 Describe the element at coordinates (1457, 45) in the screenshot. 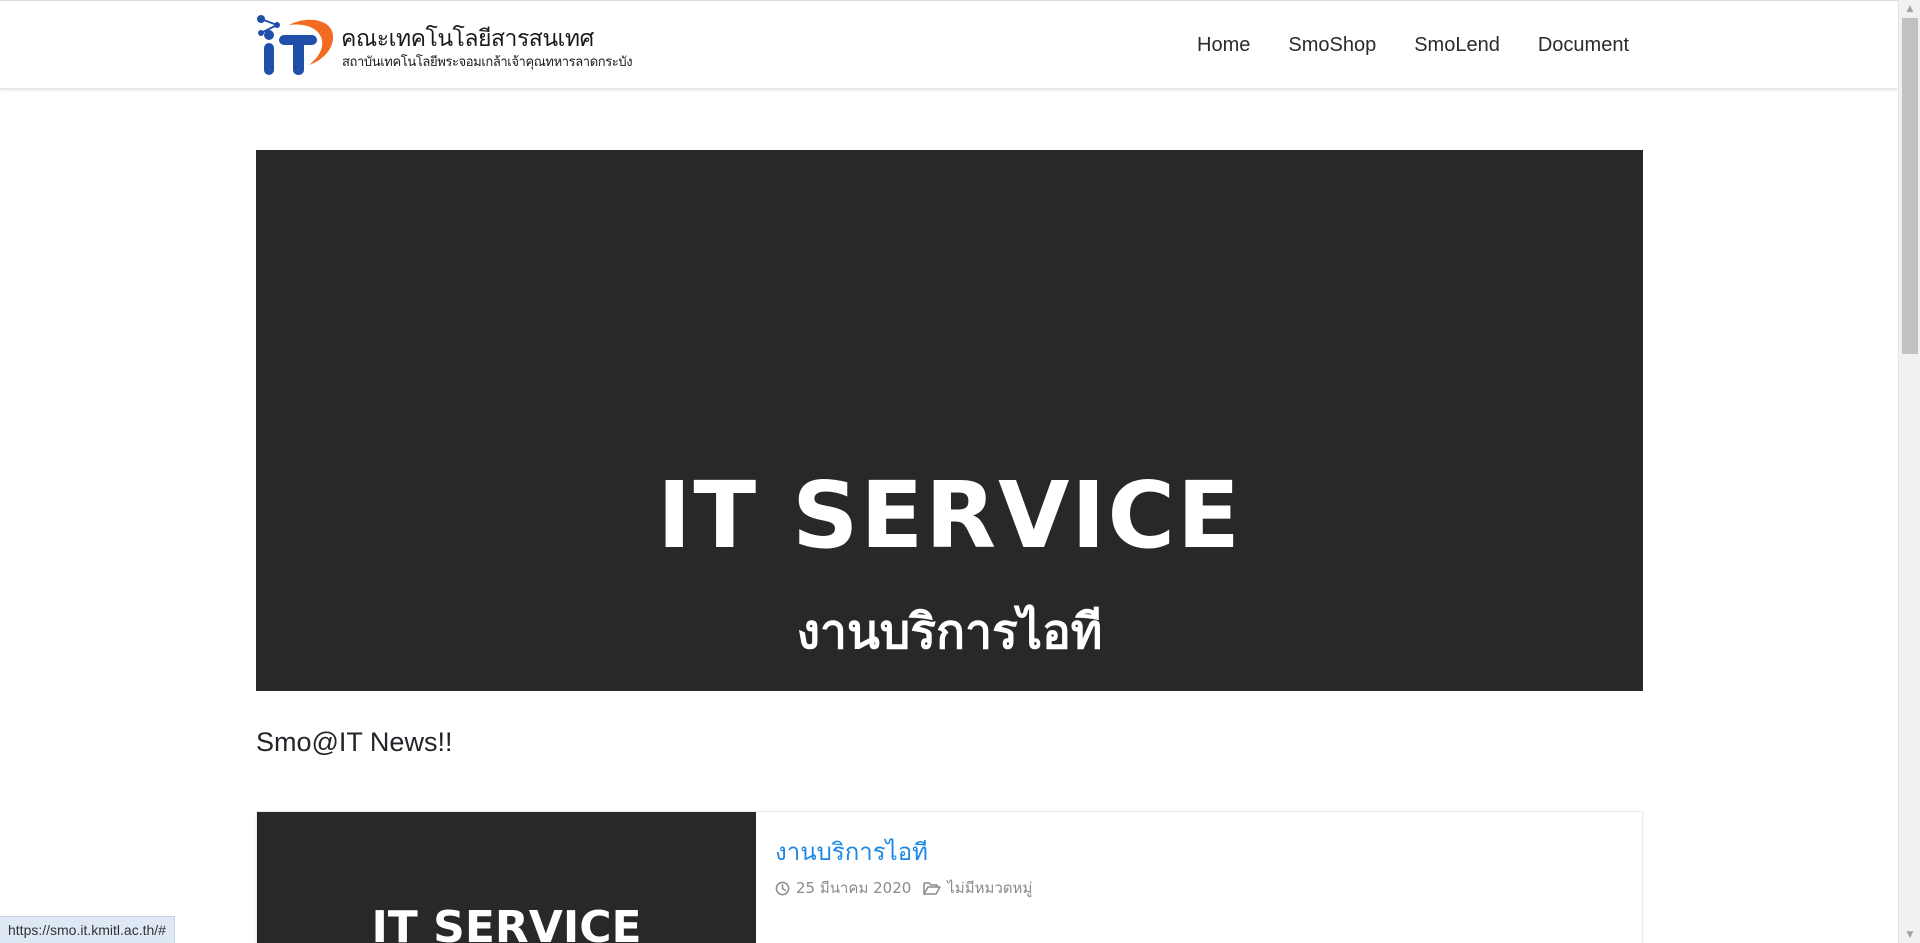

I see `nav-smolend: SmoLend` at that location.